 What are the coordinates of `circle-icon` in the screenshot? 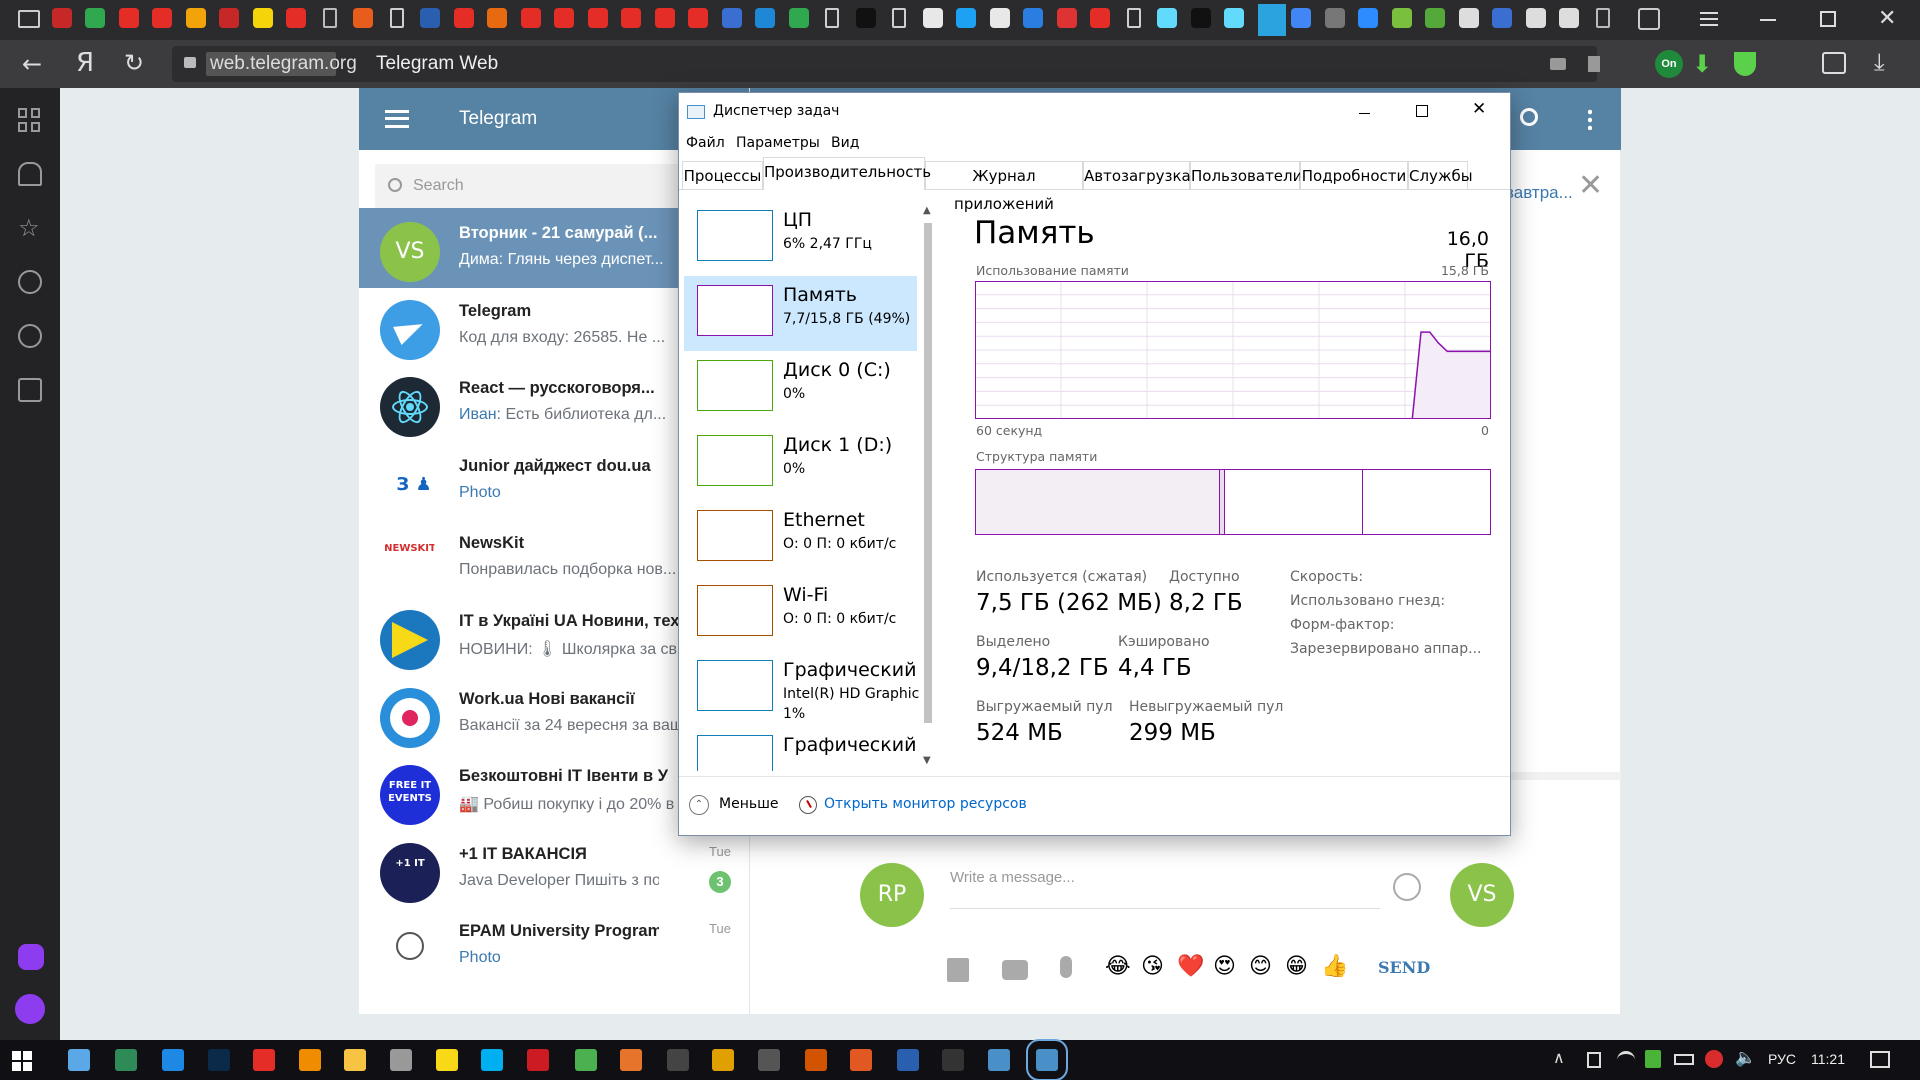 It's located at (966, 18).